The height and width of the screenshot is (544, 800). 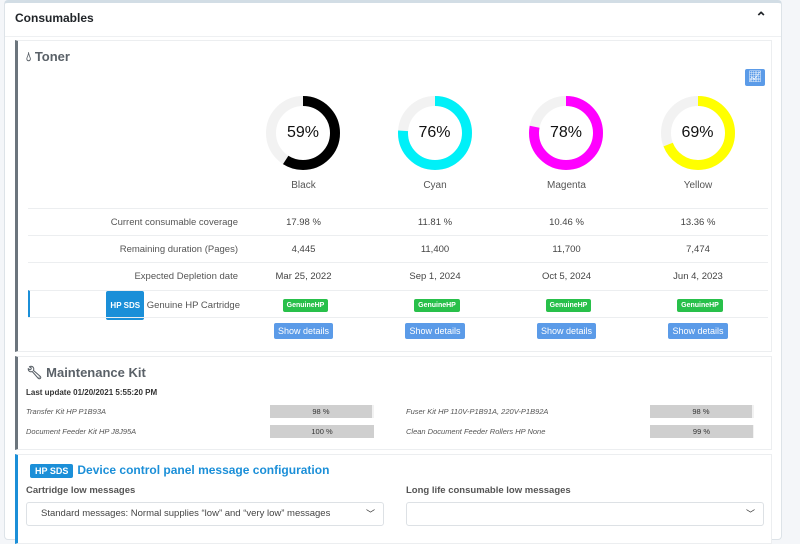 What do you see at coordinates (54, 18) in the screenshot?
I see `panel-title: Consumables` at bounding box center [54, 18].